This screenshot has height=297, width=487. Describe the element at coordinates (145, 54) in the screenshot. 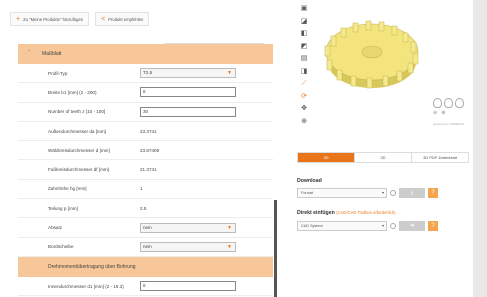

I see `section-header-dimensions: ˇ Maßblatt` at that location.